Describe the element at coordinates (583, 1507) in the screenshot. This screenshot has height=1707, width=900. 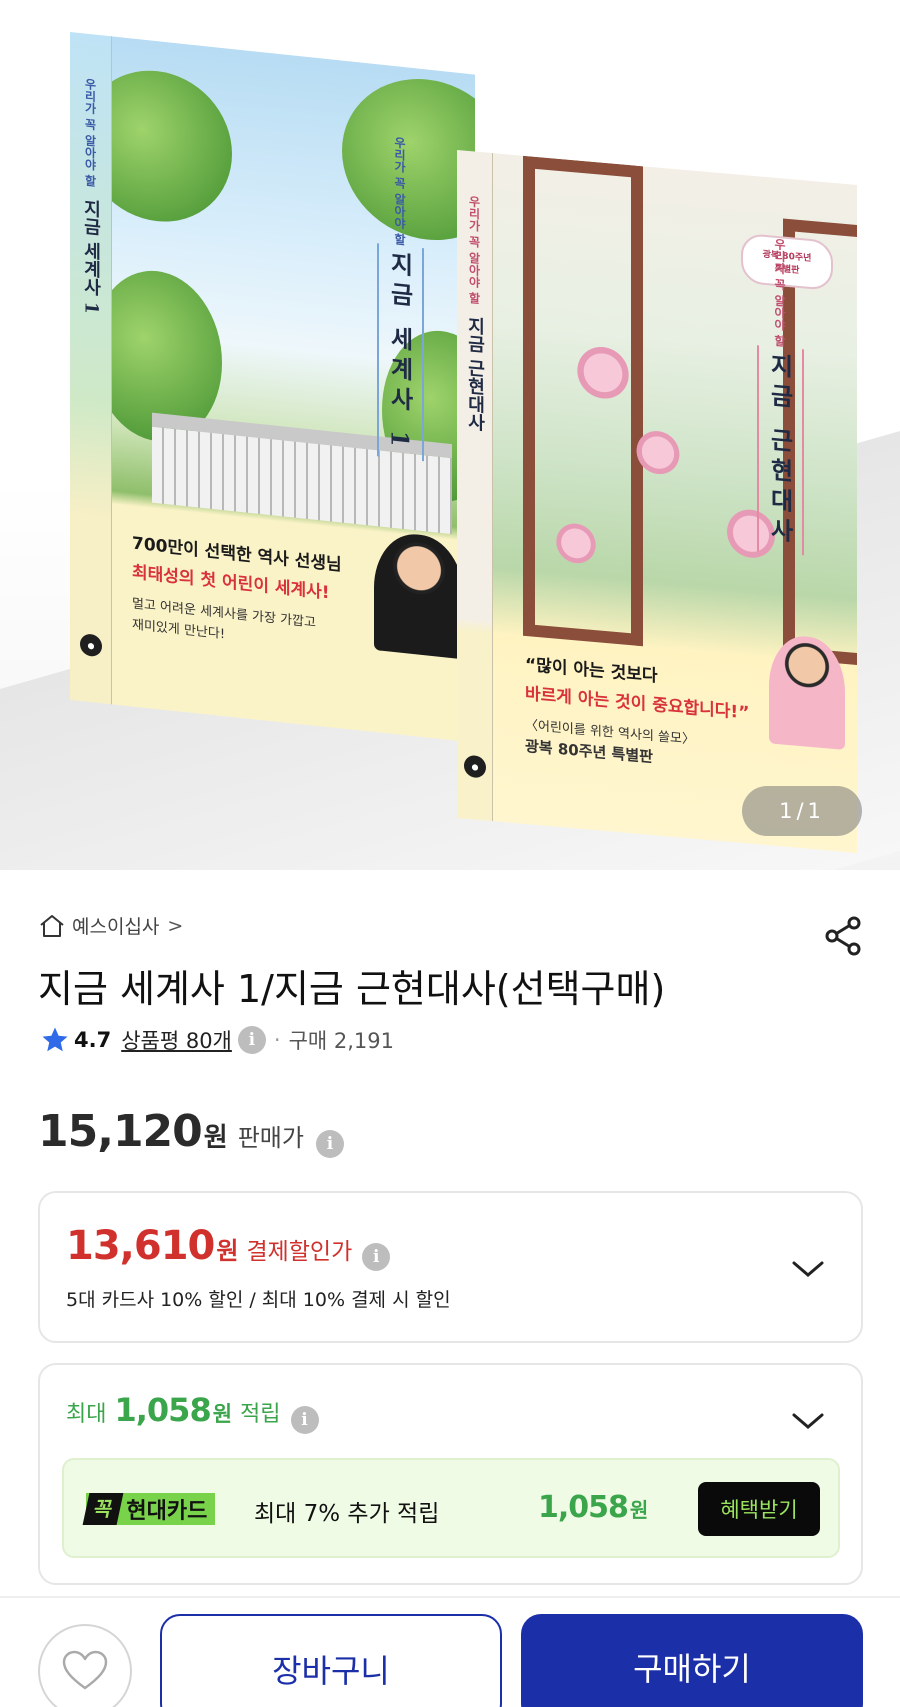
I see `card-promo-amount: 1,058` at that location.